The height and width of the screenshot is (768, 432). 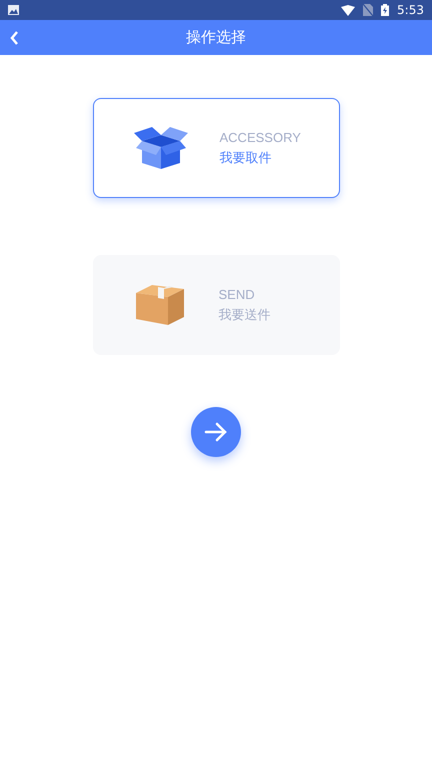 I want to click on next-button, so click(x=216, y=432).